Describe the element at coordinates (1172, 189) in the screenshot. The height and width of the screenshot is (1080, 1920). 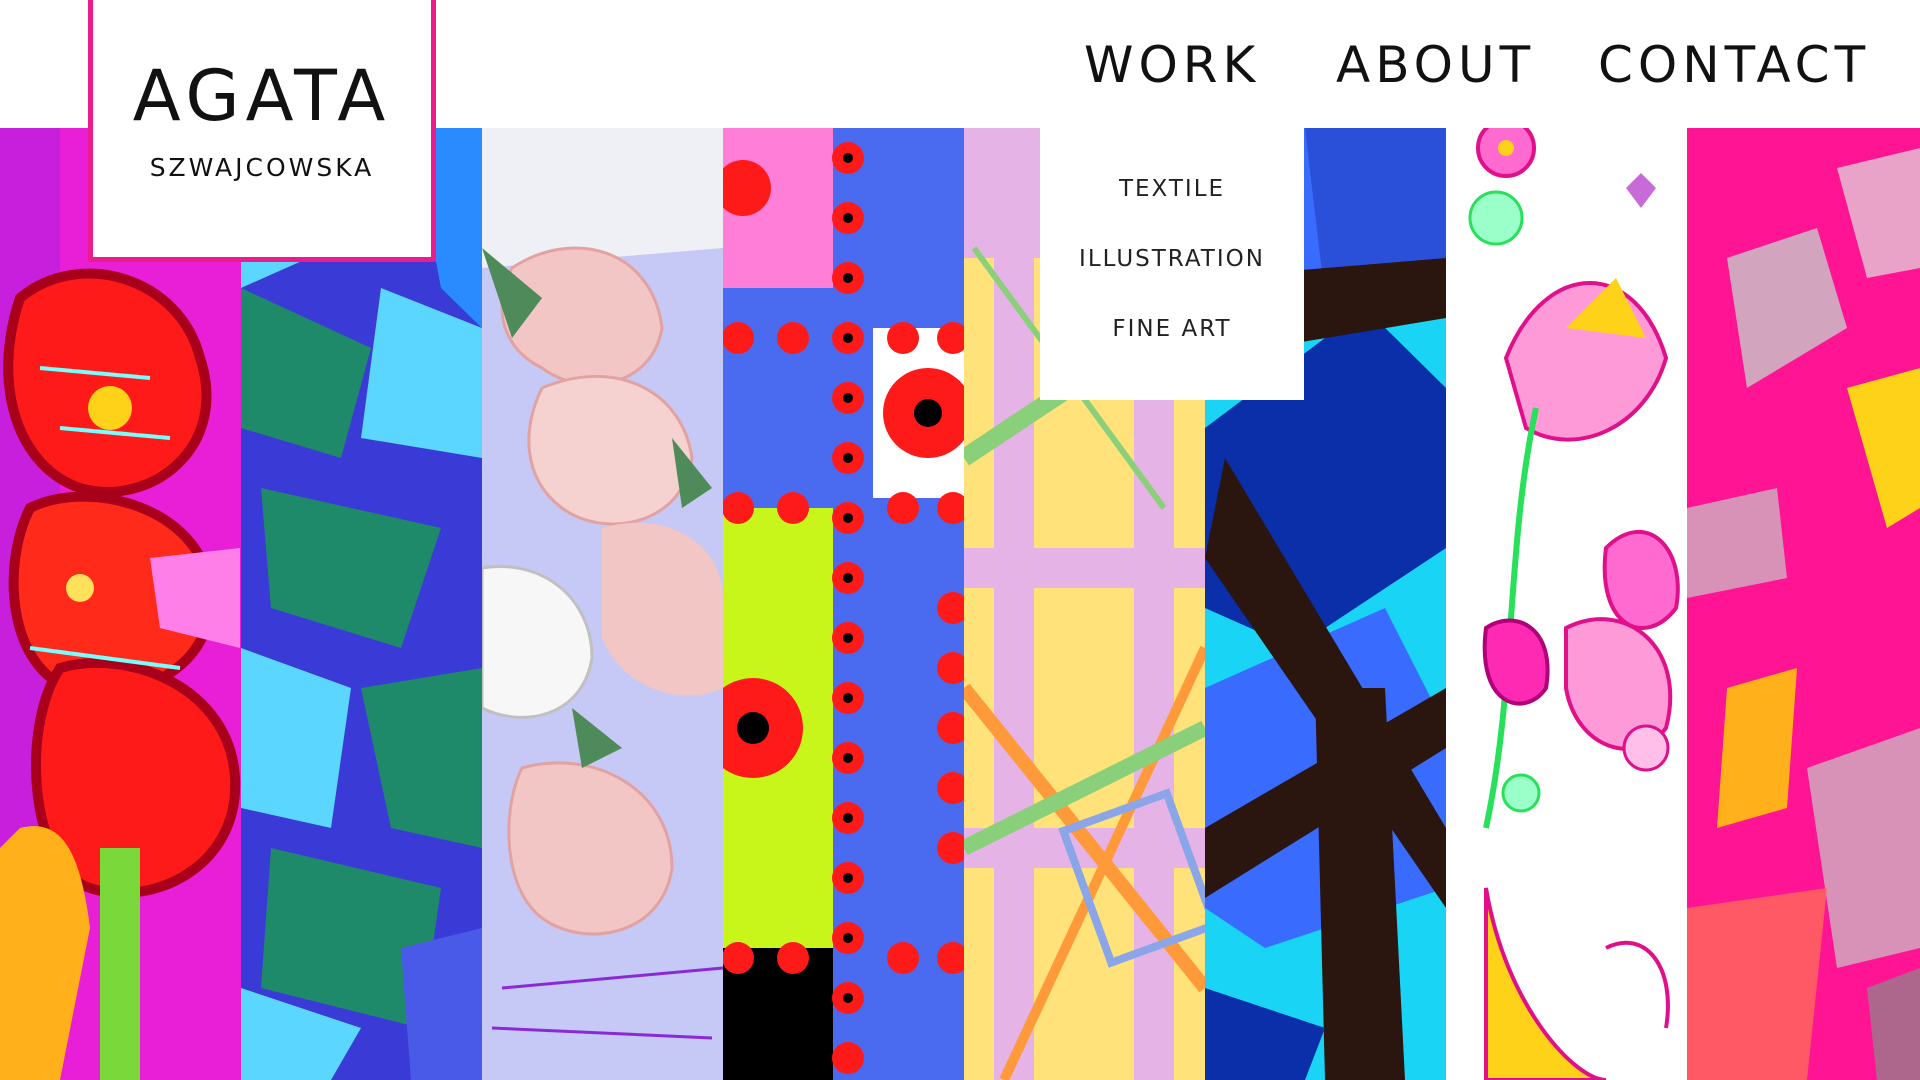
I see `menu-item-textile: TEXTILE` at that location.